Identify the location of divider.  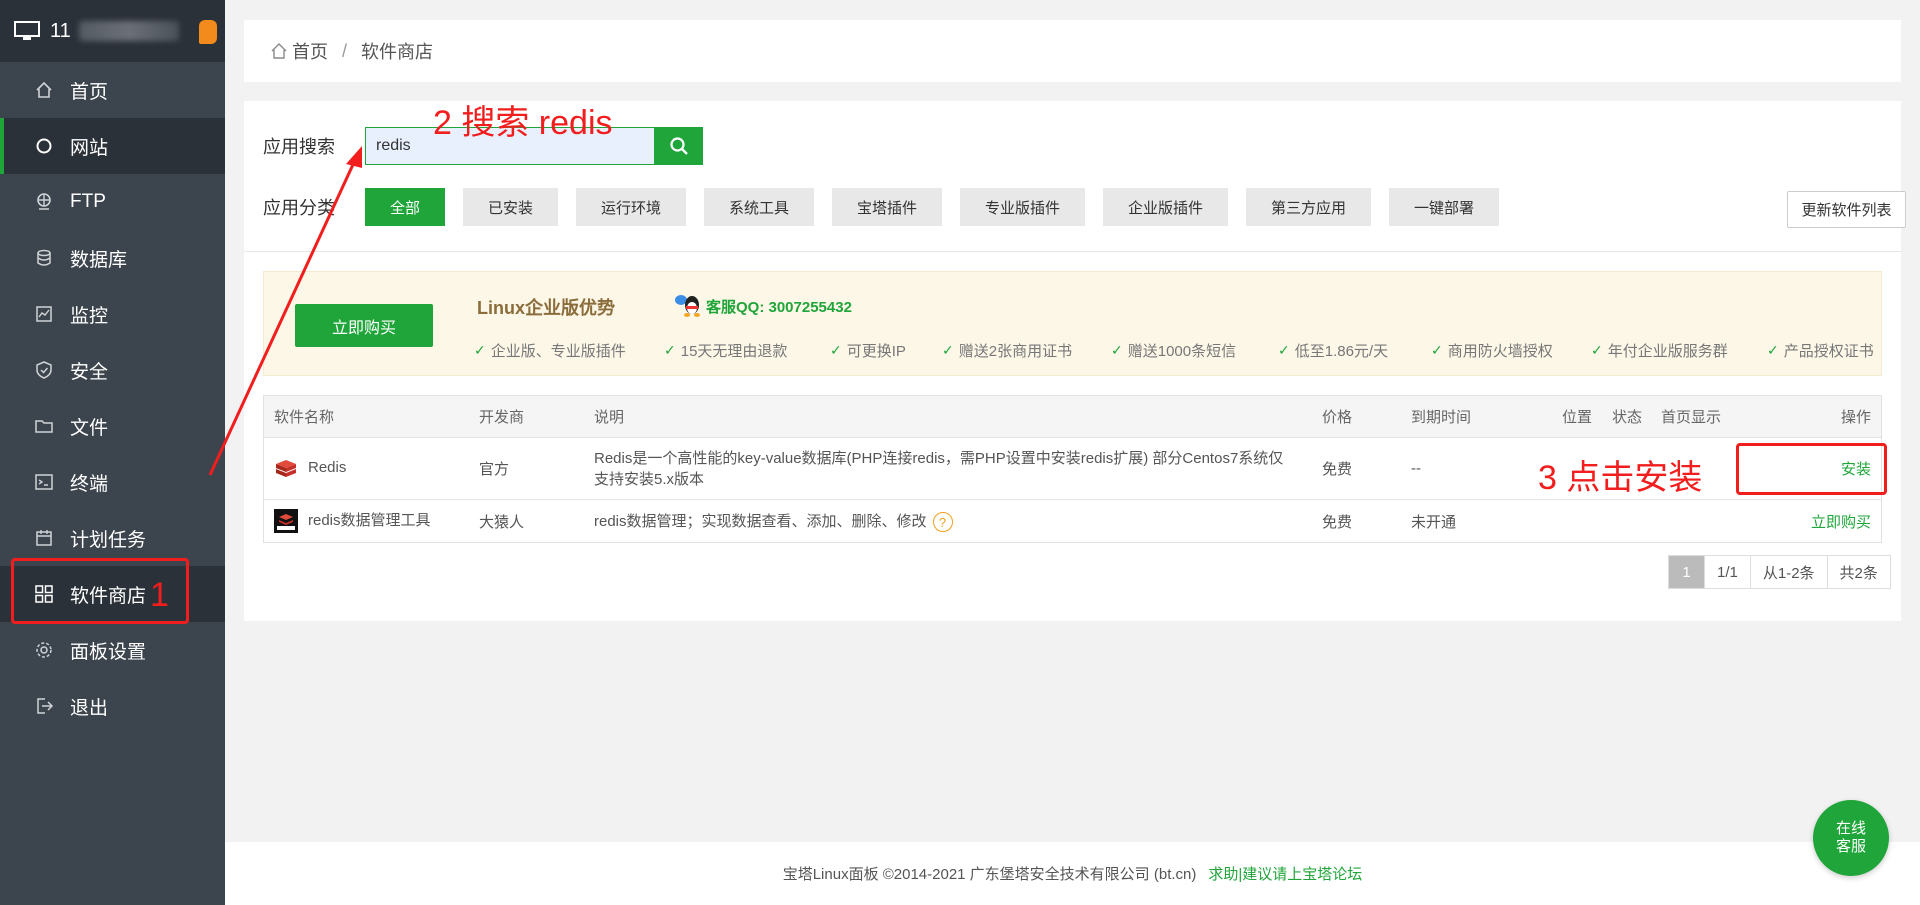
(1072, 251).